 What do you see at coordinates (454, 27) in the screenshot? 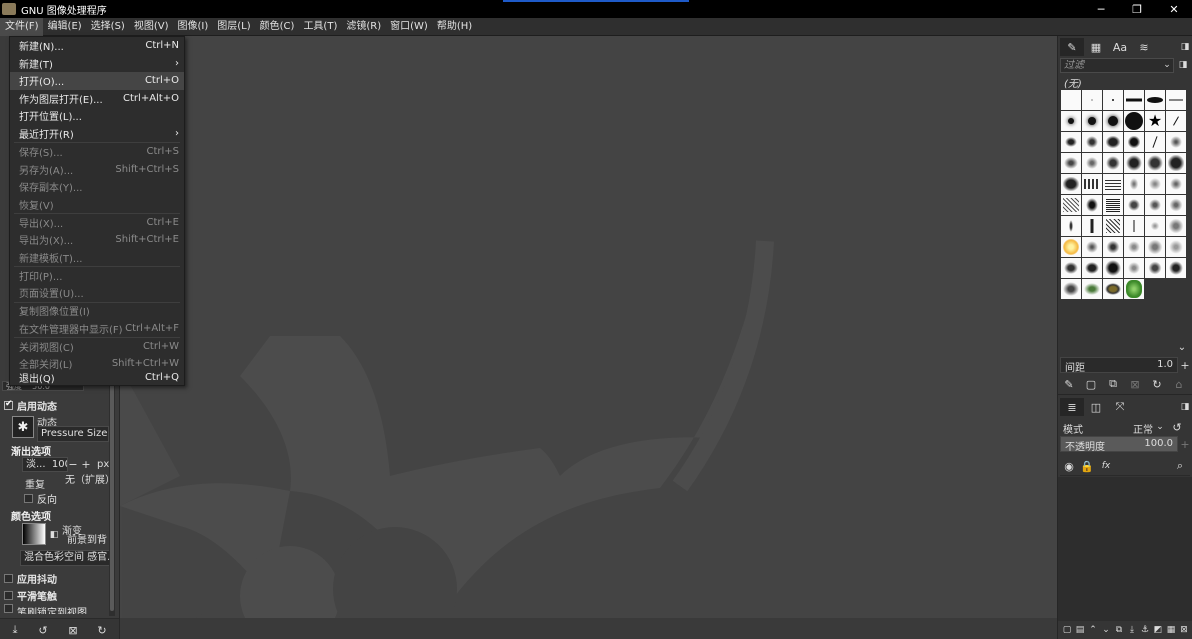
I see `menu-help: 帮助(H)` at bounding box center [454, 27].